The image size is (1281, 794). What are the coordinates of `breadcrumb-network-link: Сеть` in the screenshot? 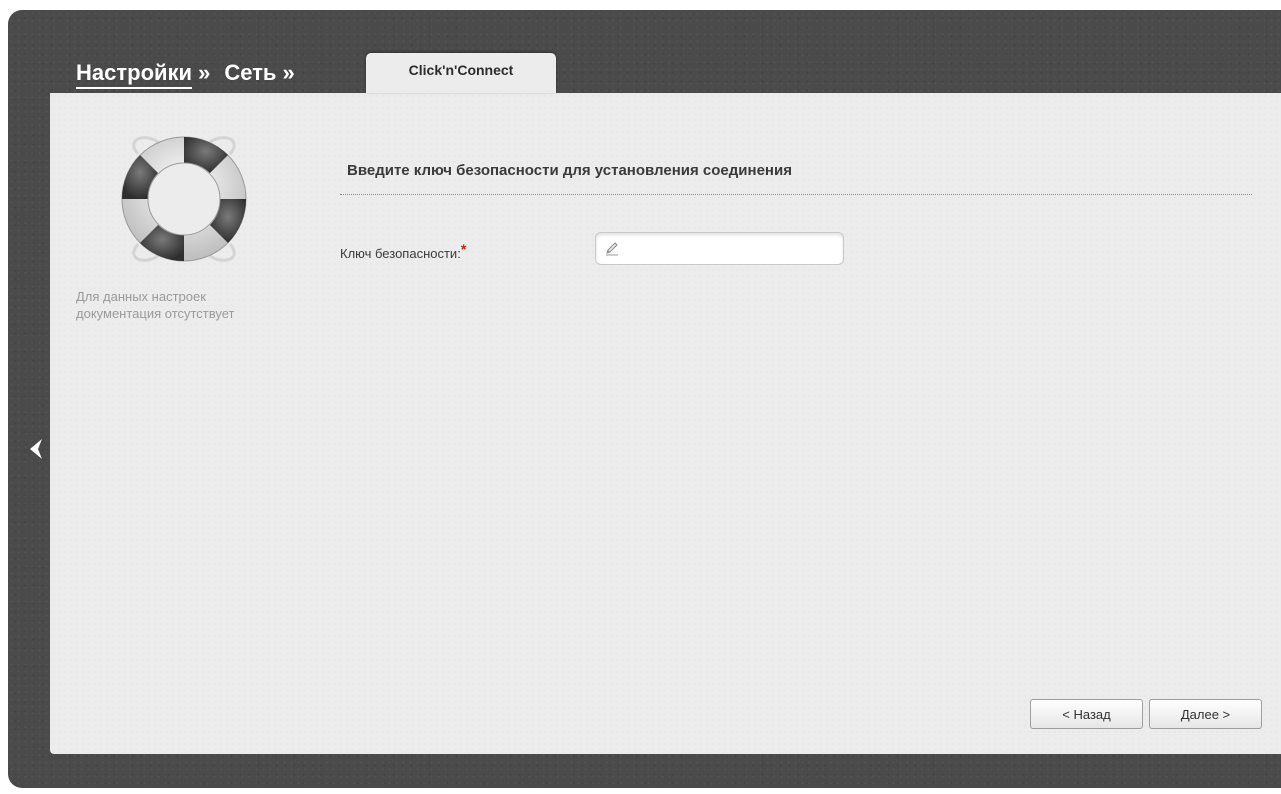 It's located at (250, 73).